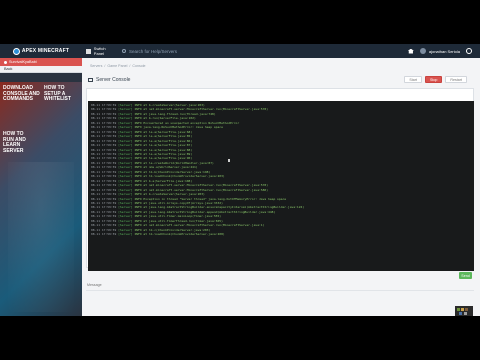 This screenshot has height=360, width=480. I want to click on restart-button: Restart, so click(456, 79).